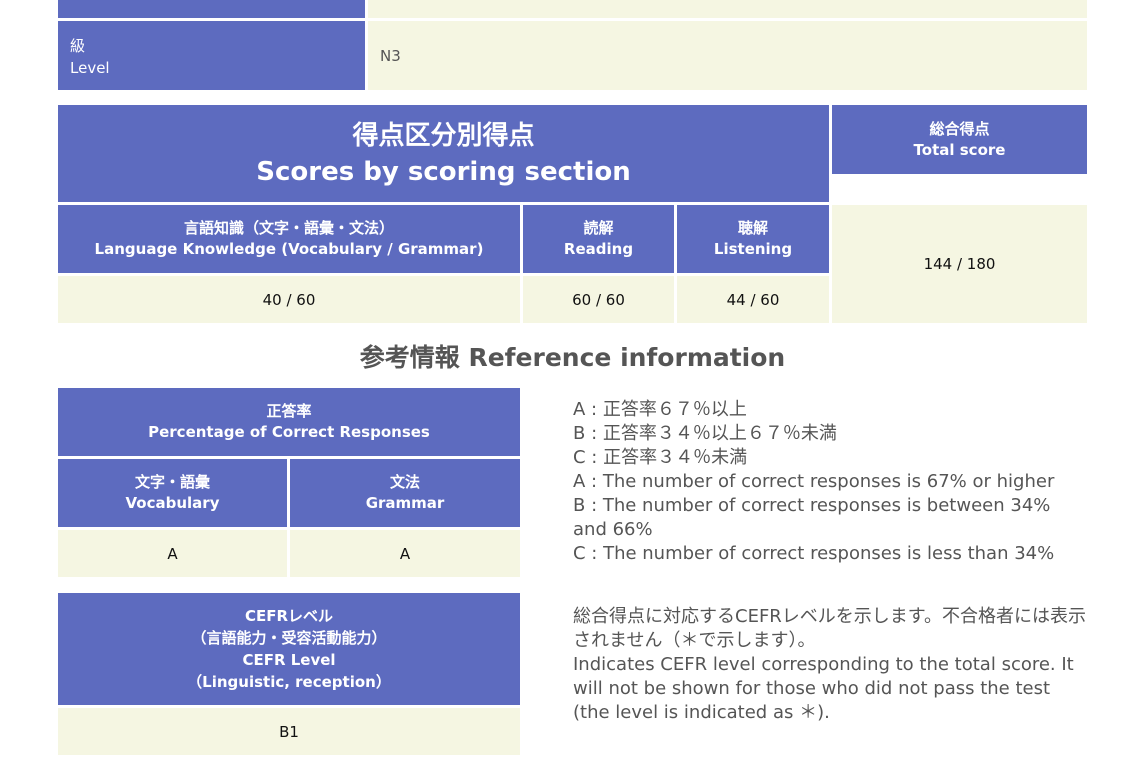  What do you see at coordinates (404, 482) in the screenshot?
I see `grammar-label-ja: 文法` at bounding box center [404, 482].